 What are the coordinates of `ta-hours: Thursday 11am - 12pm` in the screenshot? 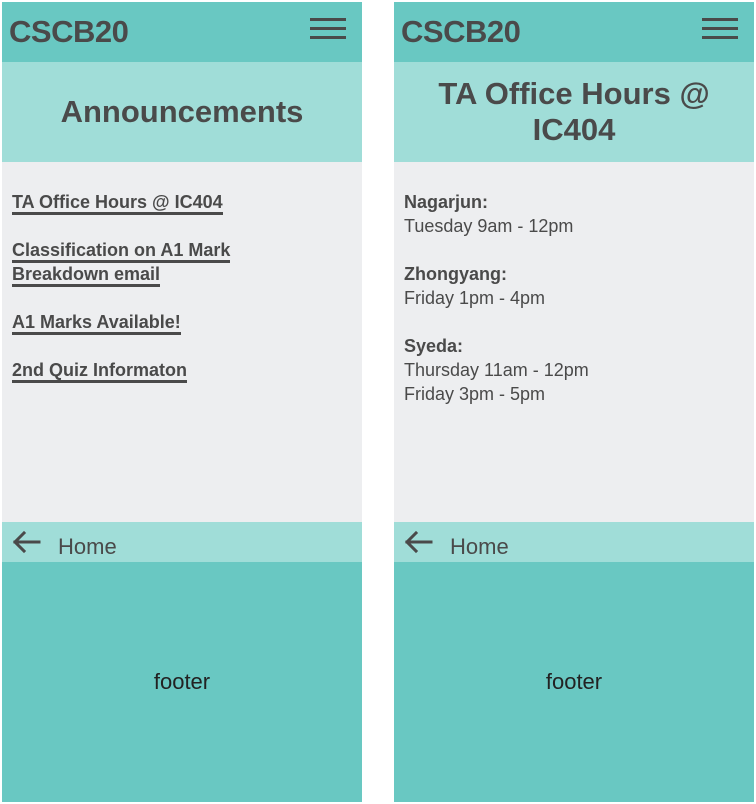 It's located at (496, 370).